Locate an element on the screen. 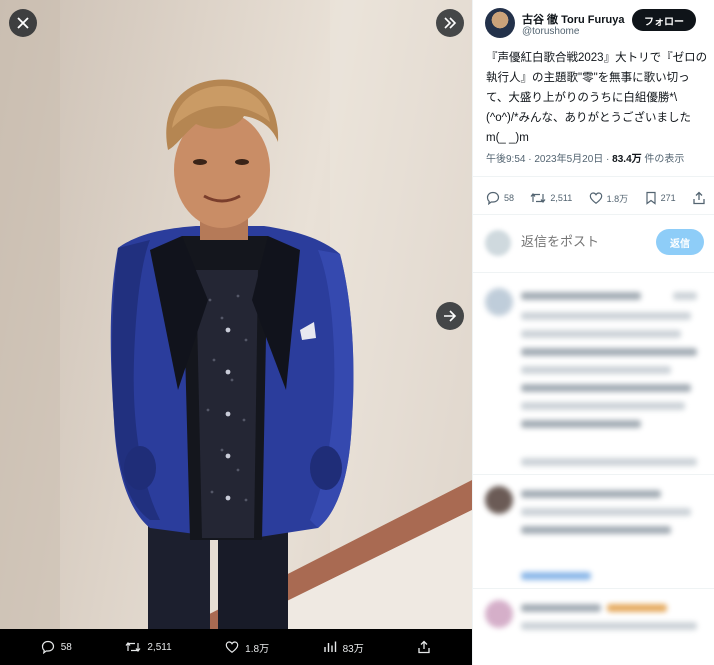 This screenshot has width=714, height=665. tweet-timestamp: 午後9:54 · 2023年5月20日 · is located at coordinates (549, 159).